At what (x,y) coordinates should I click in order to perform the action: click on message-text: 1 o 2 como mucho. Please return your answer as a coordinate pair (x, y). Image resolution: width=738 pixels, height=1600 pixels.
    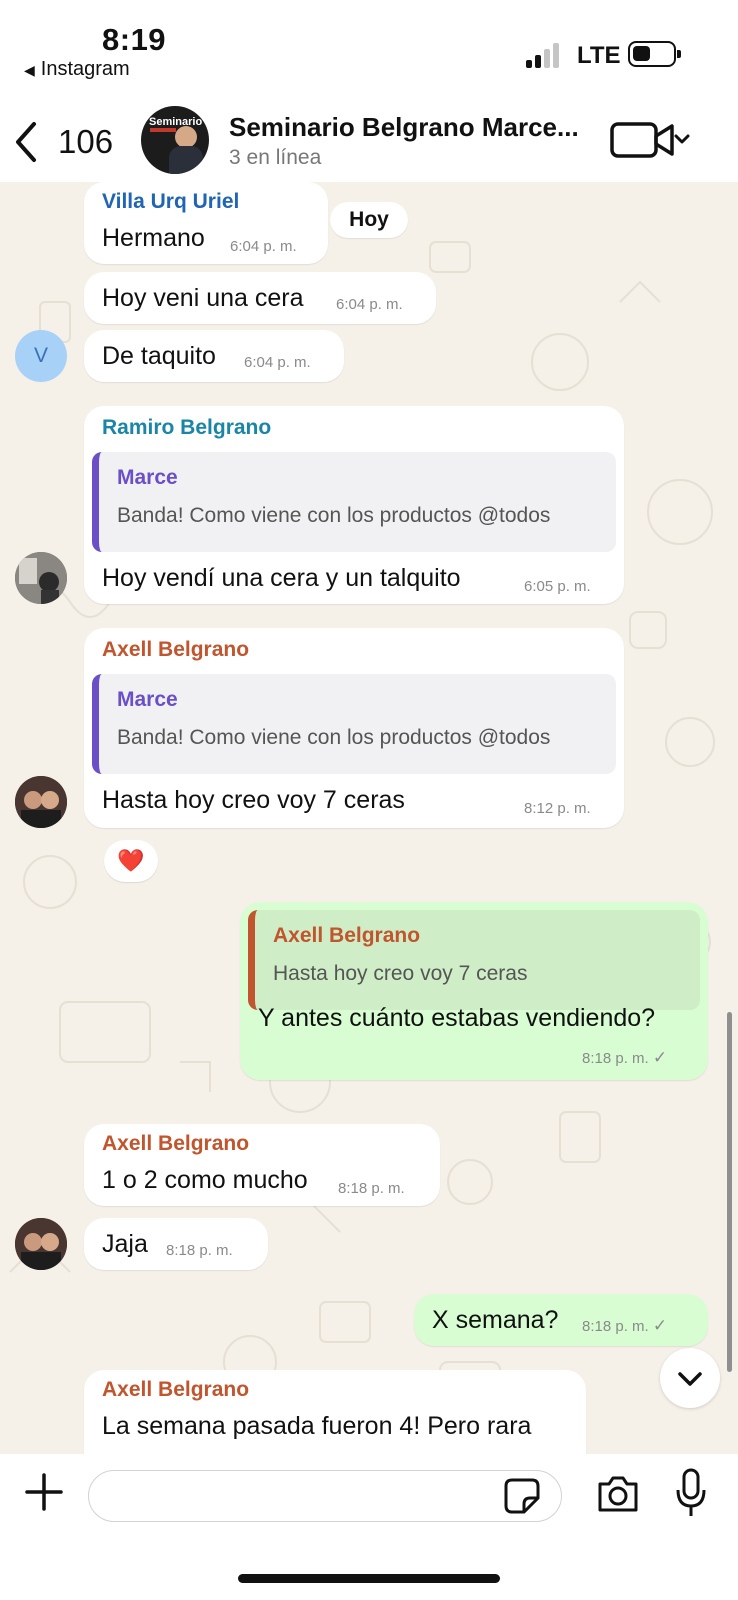
    Looking at the image, I should click on (205, 1180).